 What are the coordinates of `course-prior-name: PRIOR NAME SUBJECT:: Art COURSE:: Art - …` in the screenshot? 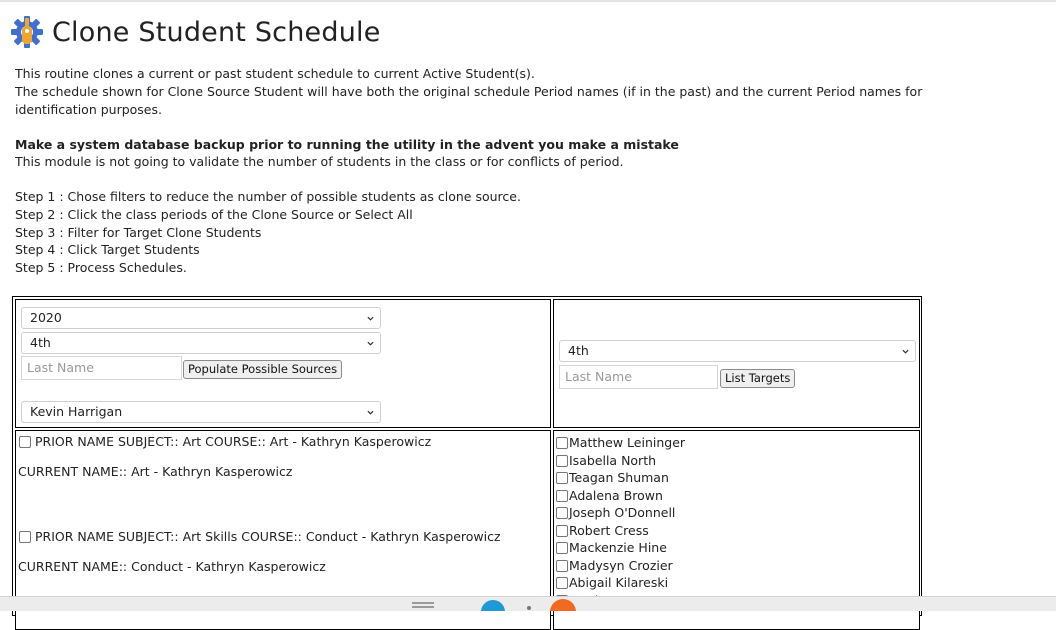 It's located at (233, 441).